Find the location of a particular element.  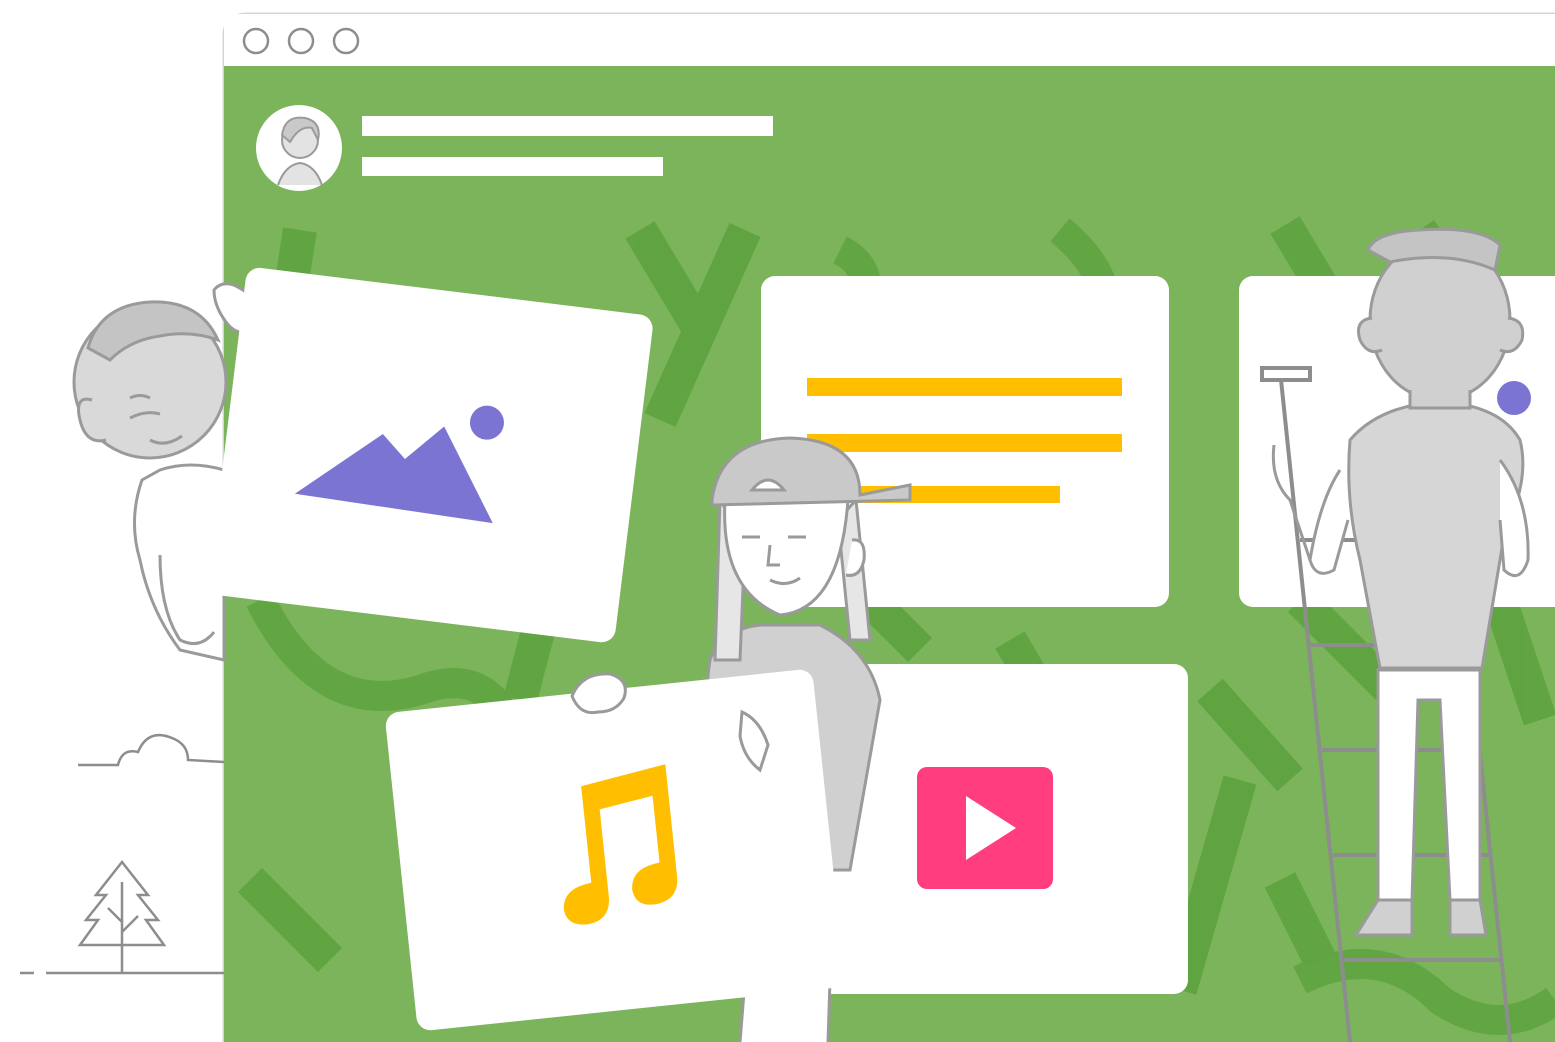

minimize-control is located at coordinates (301, 41).